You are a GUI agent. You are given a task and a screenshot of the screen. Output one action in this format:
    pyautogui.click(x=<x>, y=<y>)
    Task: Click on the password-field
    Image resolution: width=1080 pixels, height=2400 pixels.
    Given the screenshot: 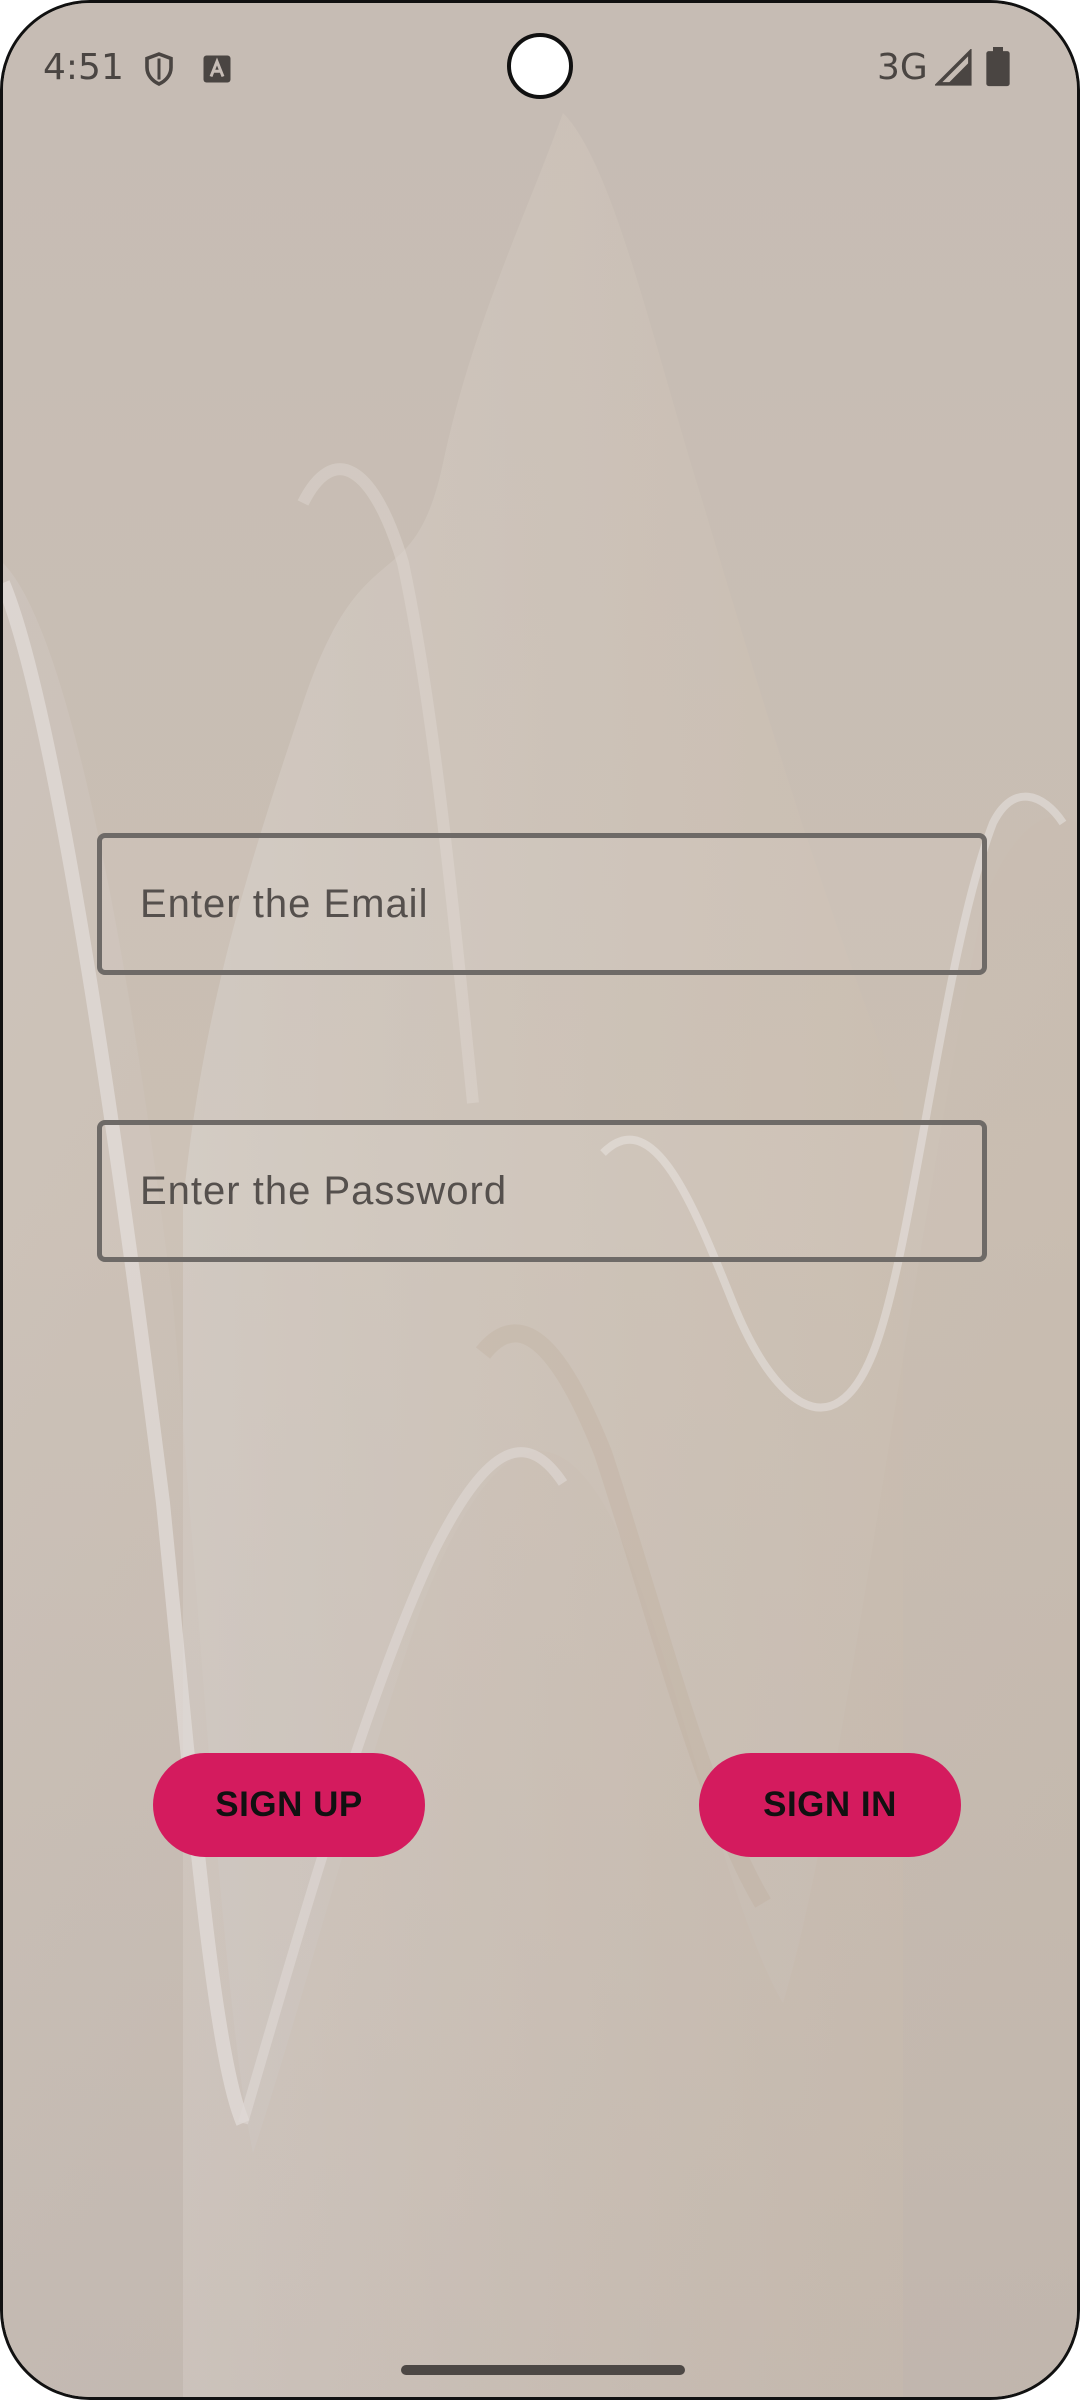 What is the action you would take?
    pyautogui.click(x=542, y=1191)
    